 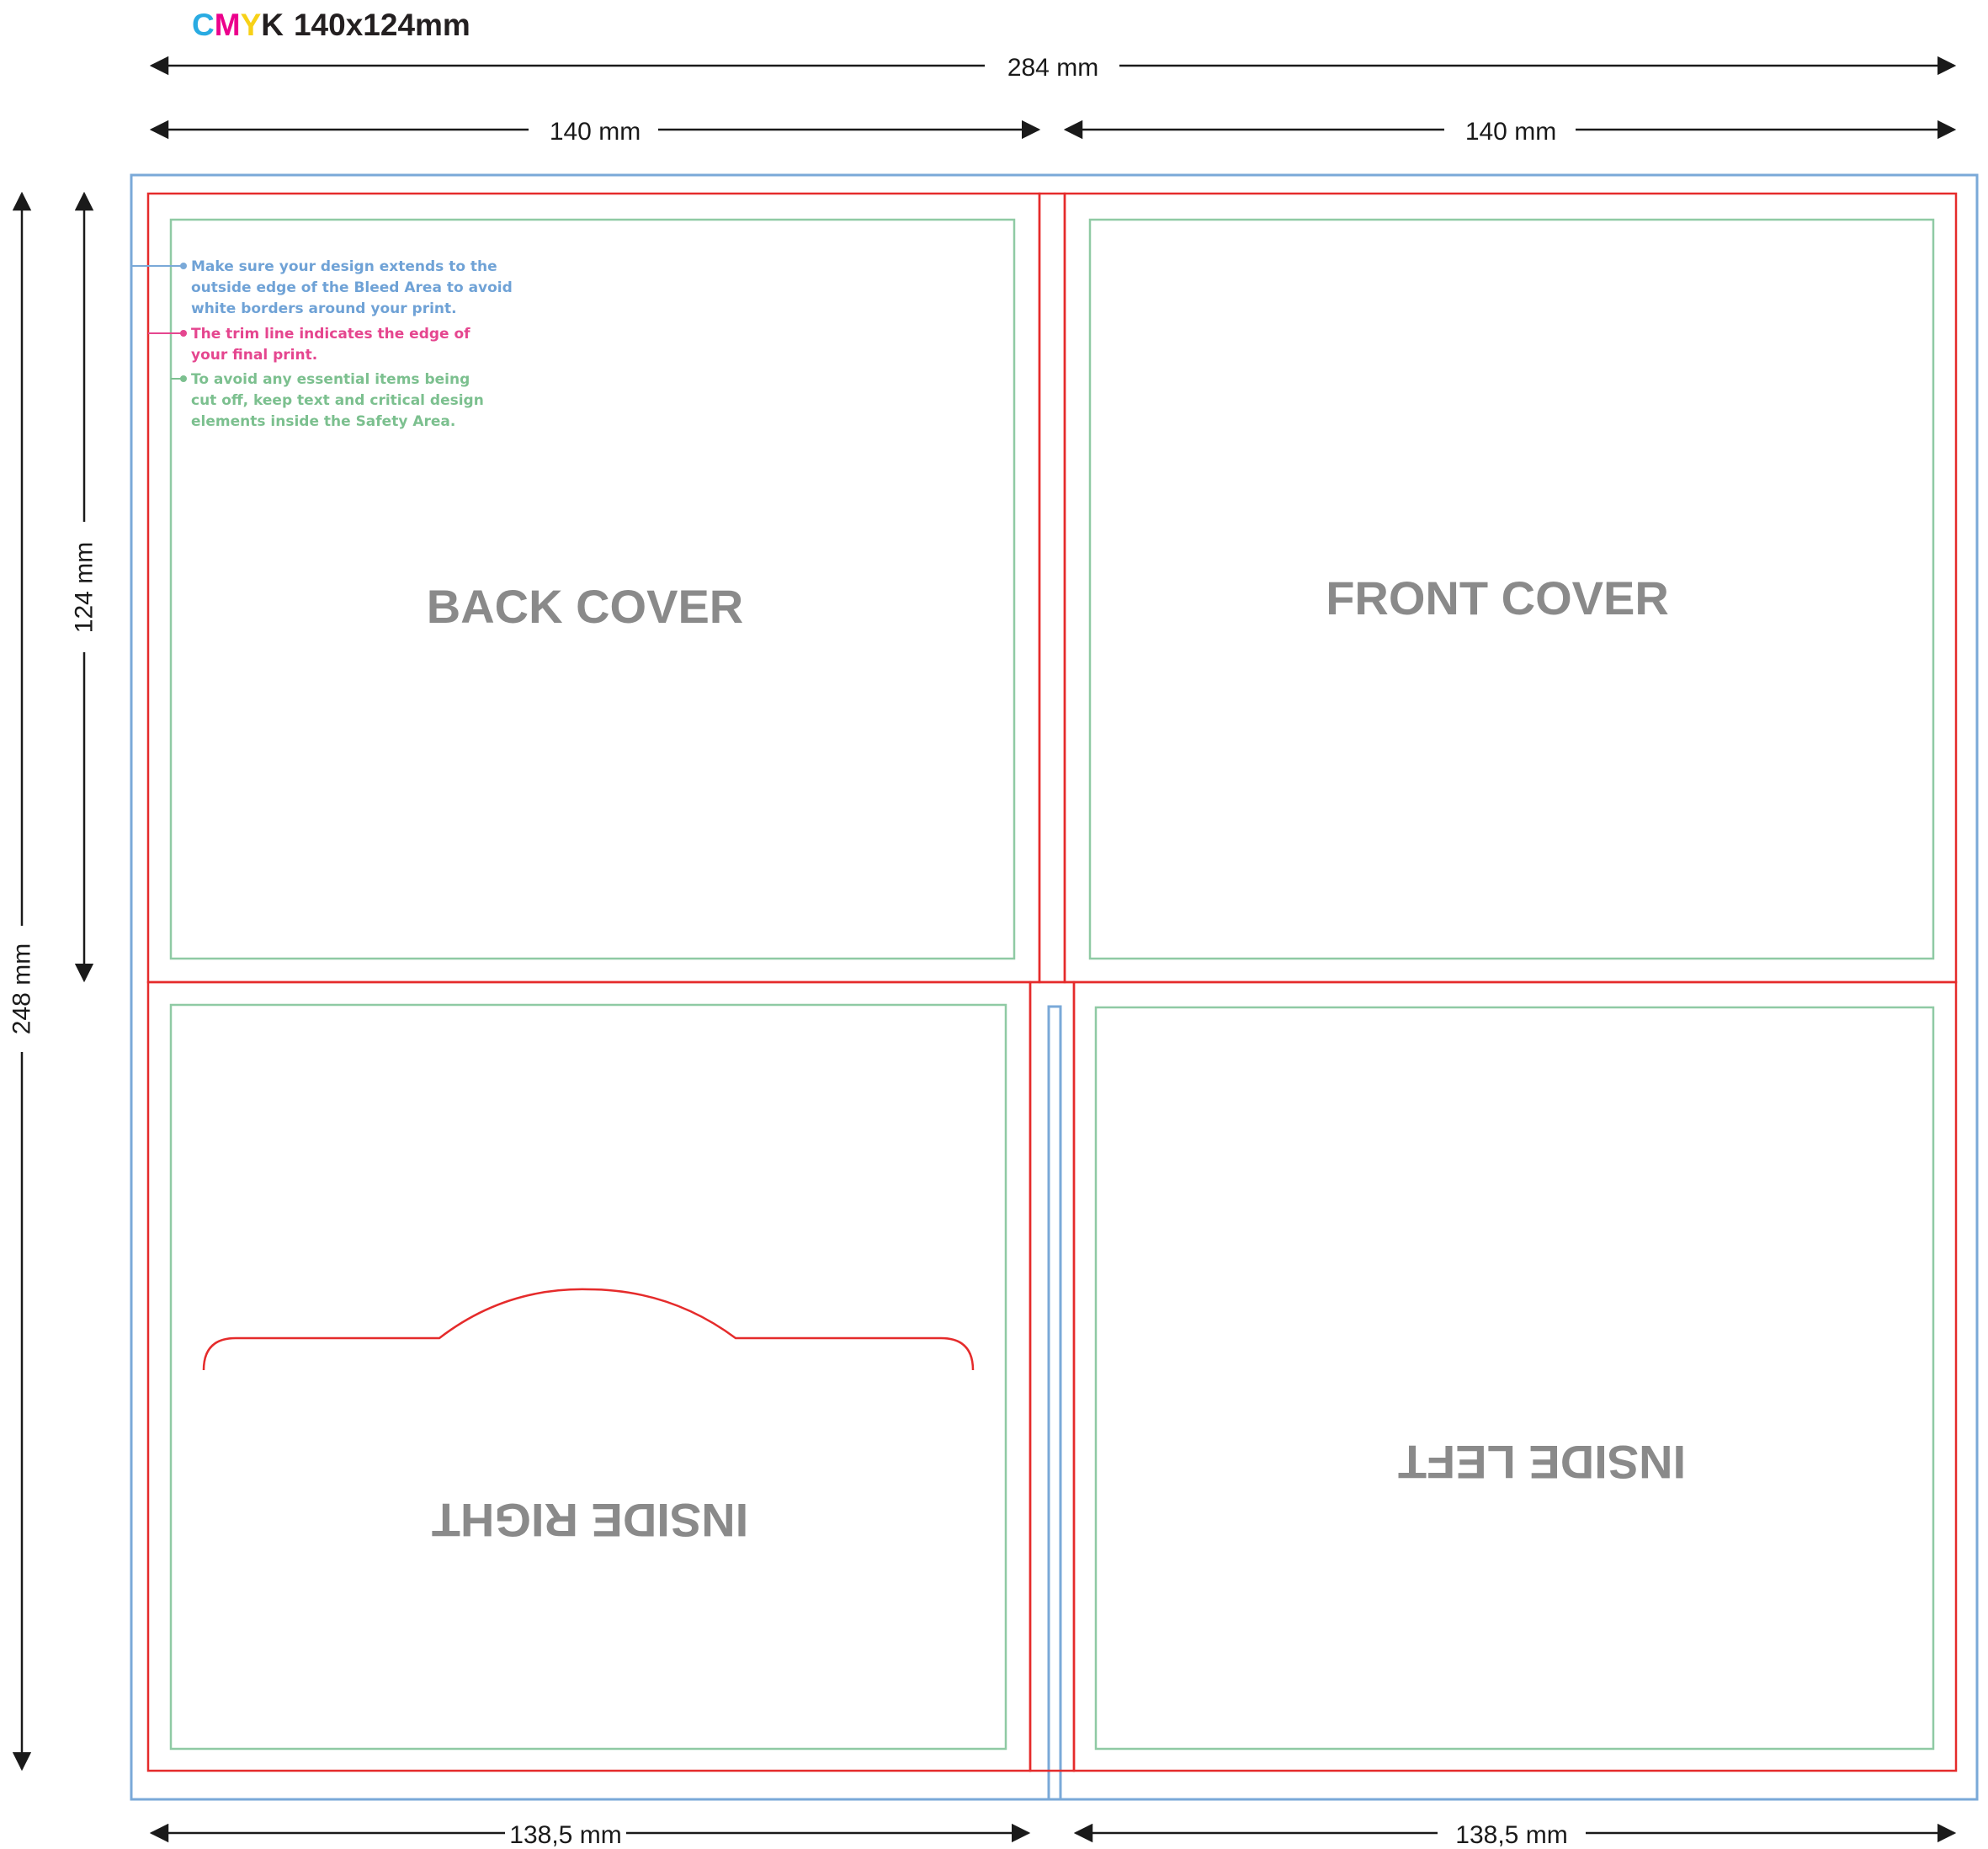 I want to click on right-width-label: 140 mm, so click(x=1510, y=132).